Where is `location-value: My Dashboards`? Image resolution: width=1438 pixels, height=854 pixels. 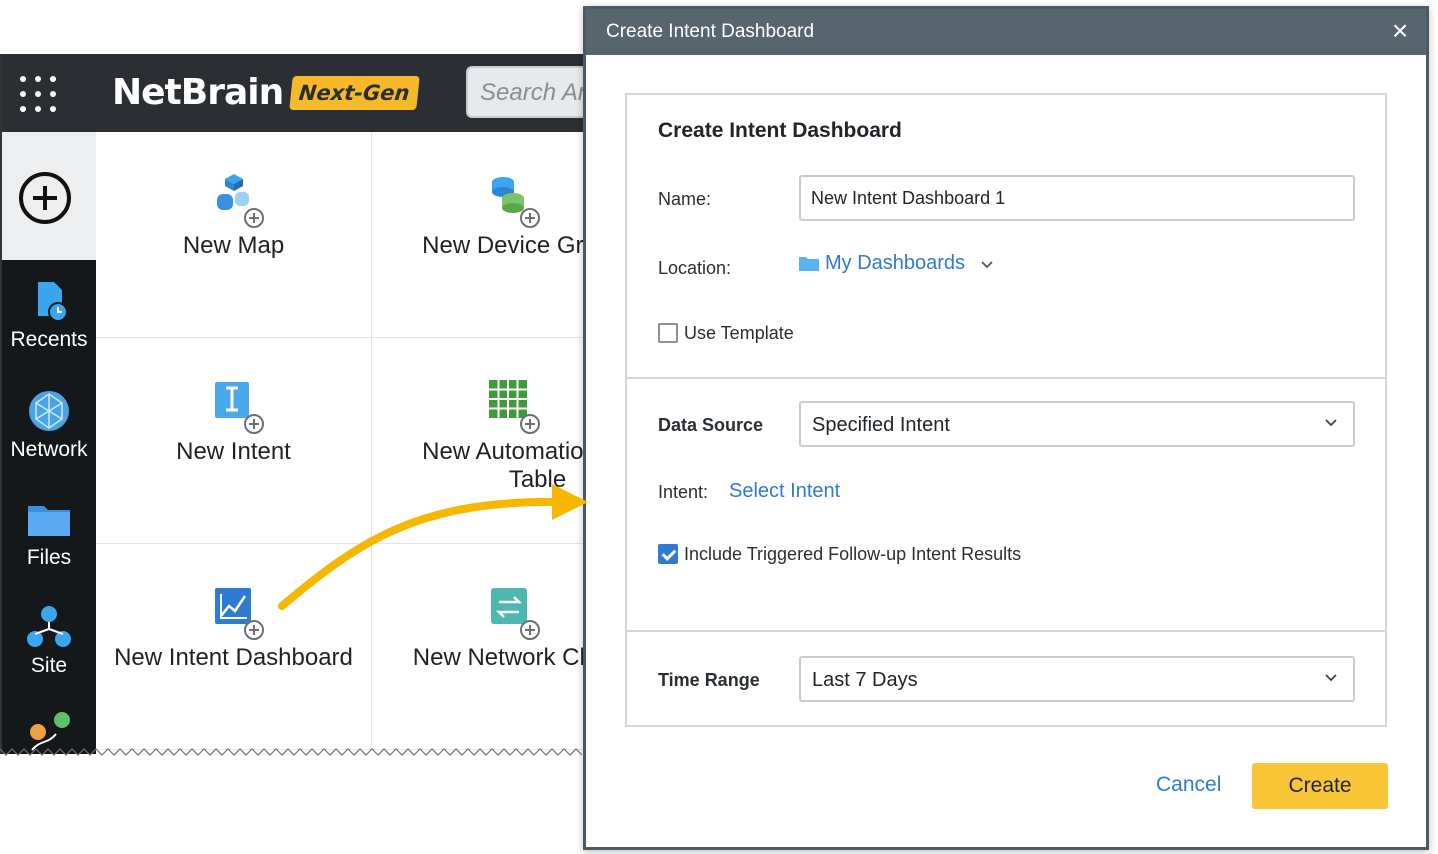
location-value: My Dashboards is located at coordinates (895, 263).